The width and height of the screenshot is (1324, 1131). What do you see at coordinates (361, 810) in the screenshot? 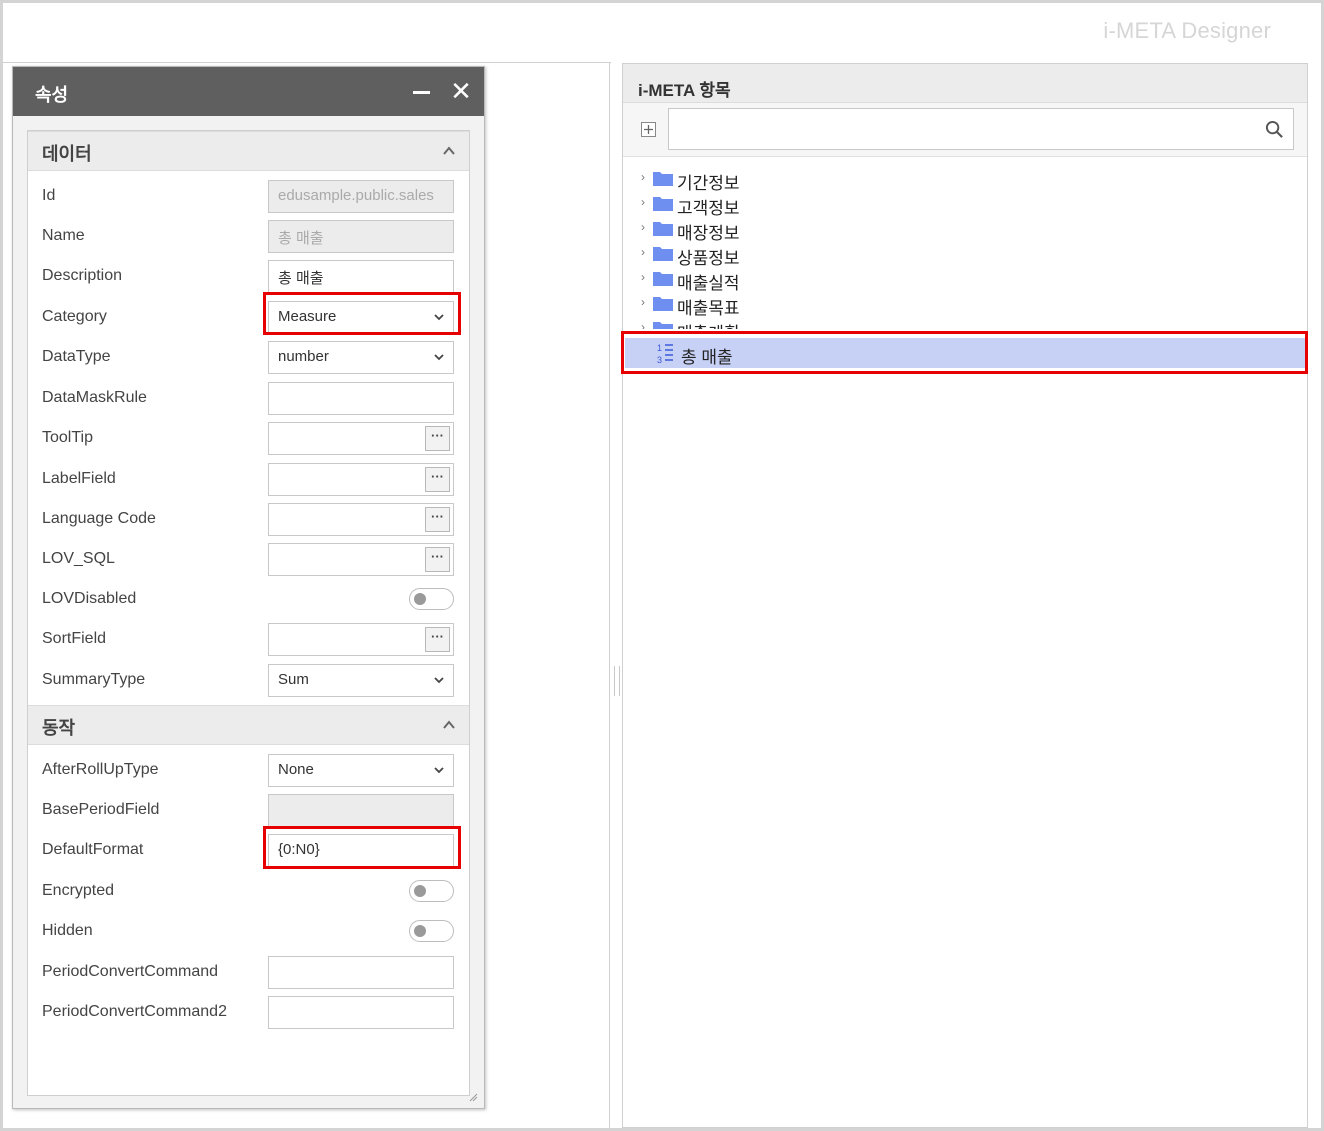
I see `baseperiodfield-field` at bounding box center [361, 810].